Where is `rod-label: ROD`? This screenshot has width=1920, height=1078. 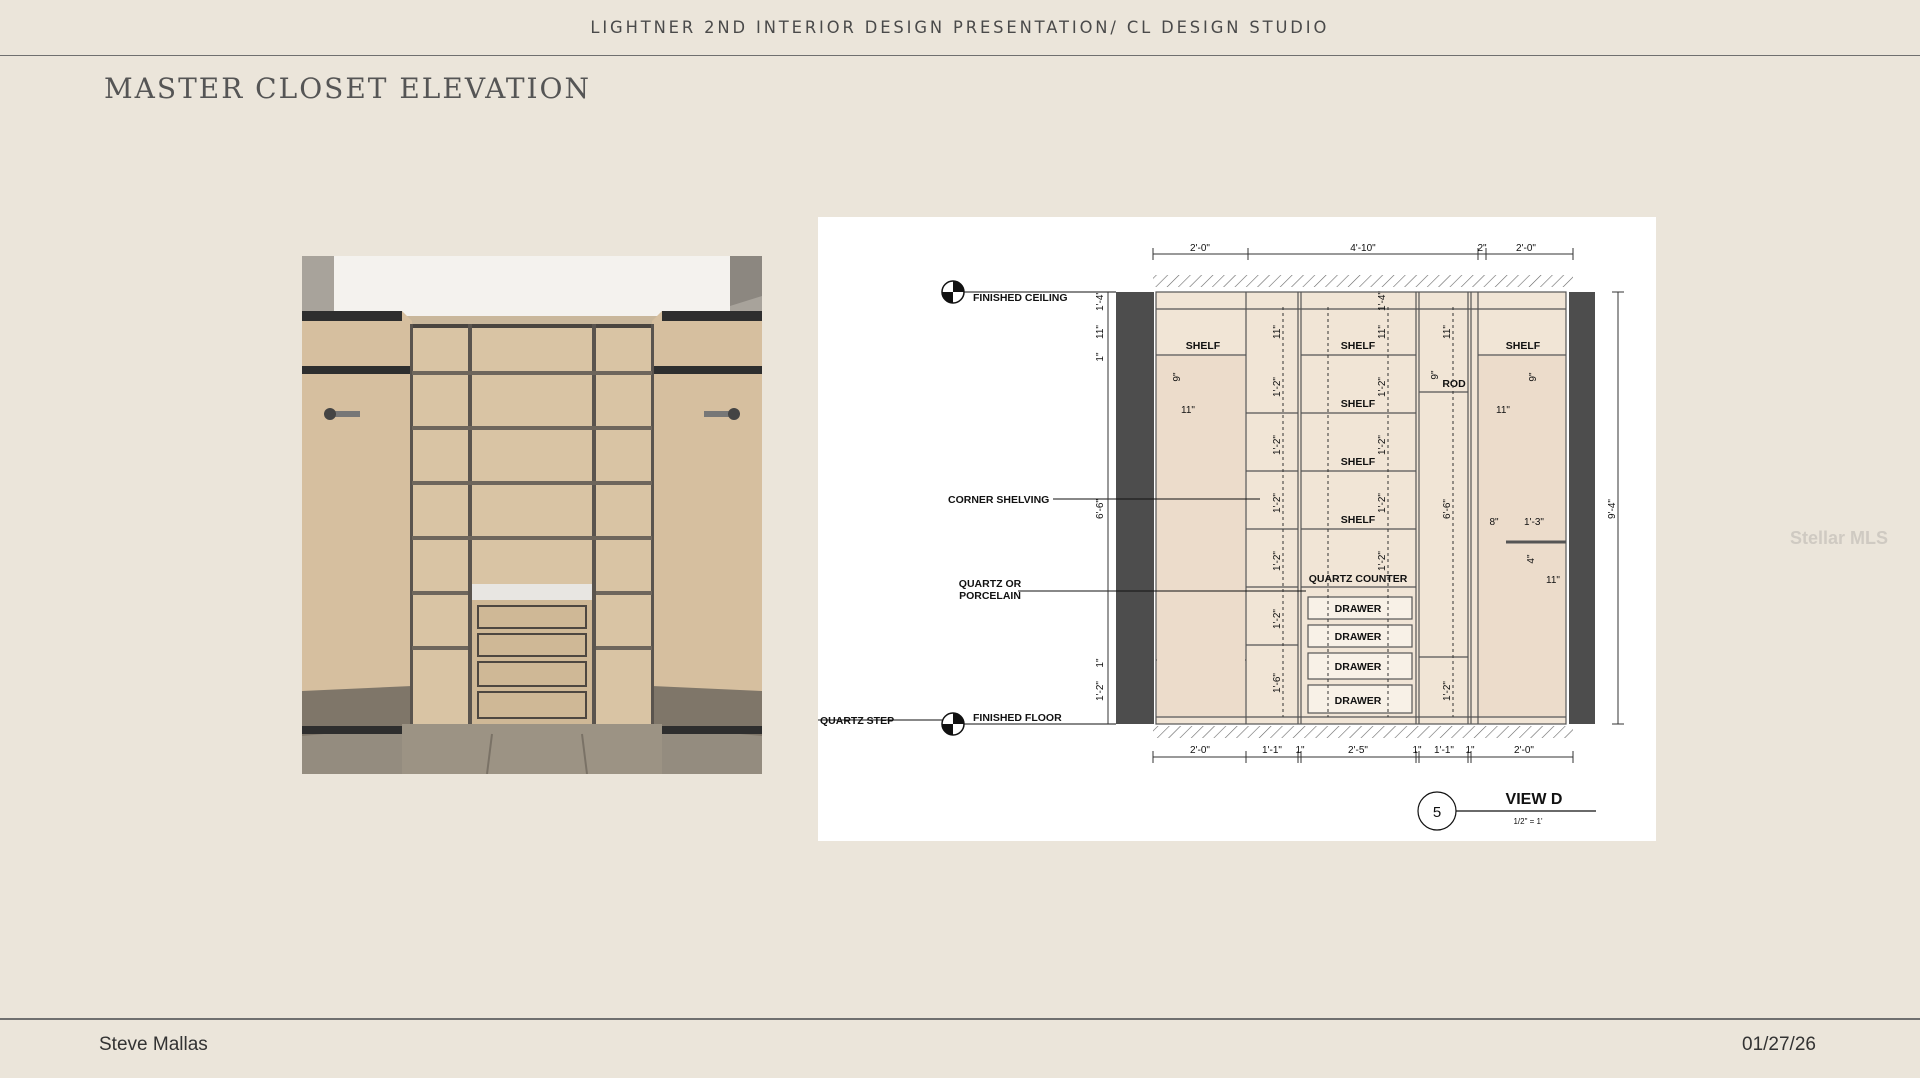
rod-label: ROD is located at coordinates (1454, 384).